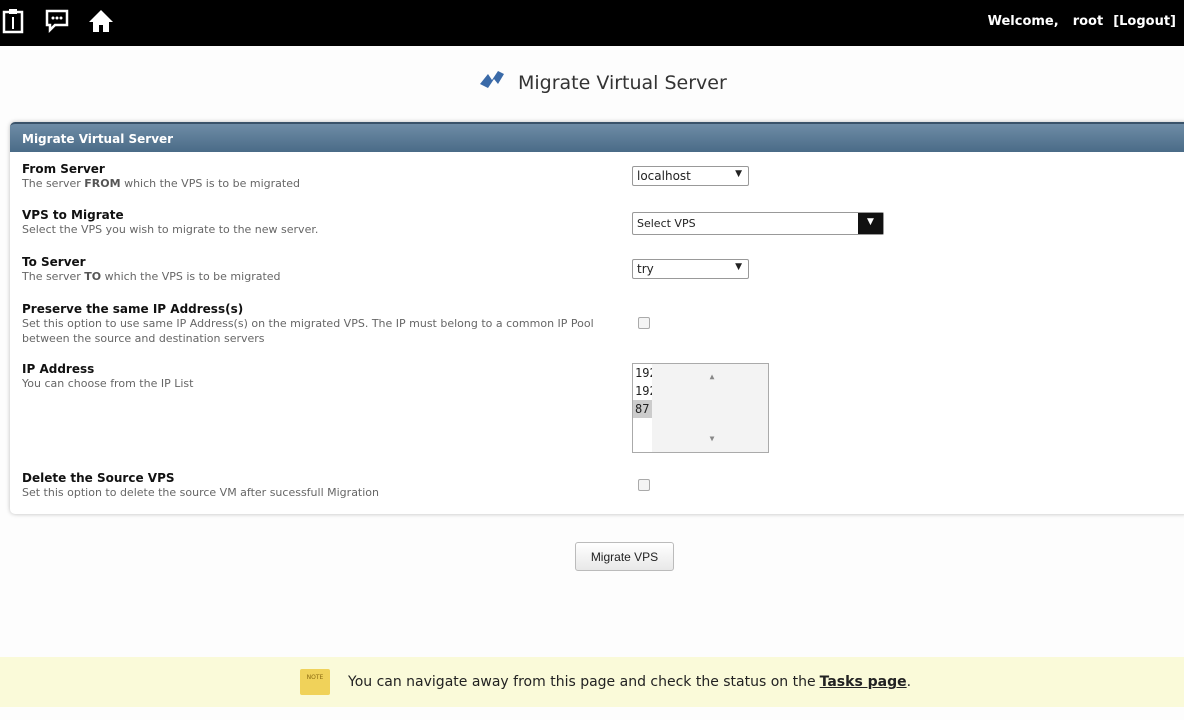 The height and width of the screenshot is (720, 1184). What do you see at coordinates (622, 82) in the screenshot?
I see `page-title: Migrate Virtual Server` at bounding box center [622, 82].